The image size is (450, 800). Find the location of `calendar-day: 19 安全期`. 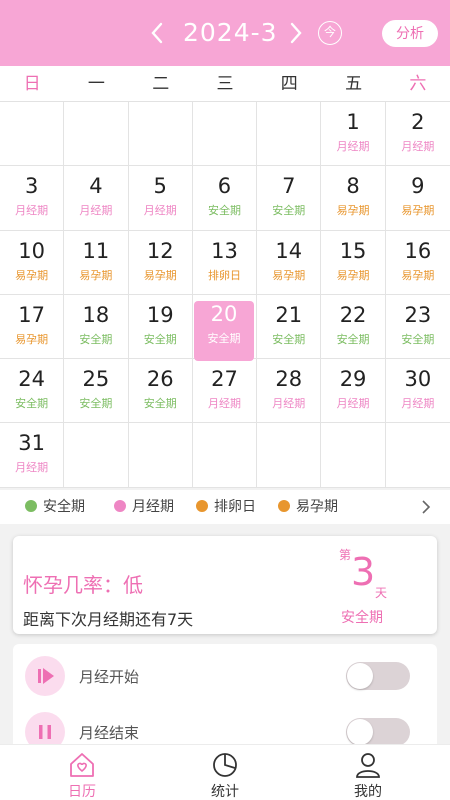

calendar-day: 19 安全期 is located at coordinates (160, 327).